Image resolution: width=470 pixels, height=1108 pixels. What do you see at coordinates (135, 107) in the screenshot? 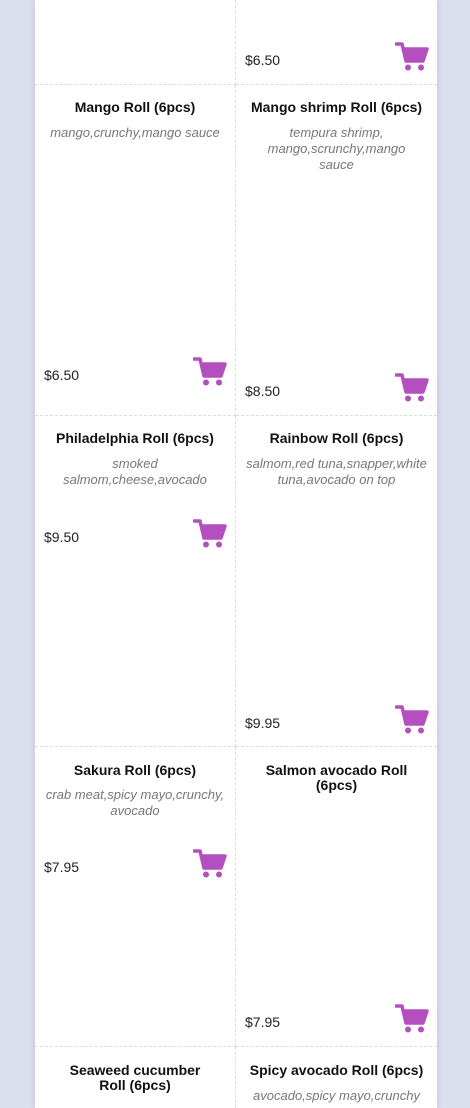
I see `item-name: Mango Roll (6pcs)` at bounding box center [135, 107].